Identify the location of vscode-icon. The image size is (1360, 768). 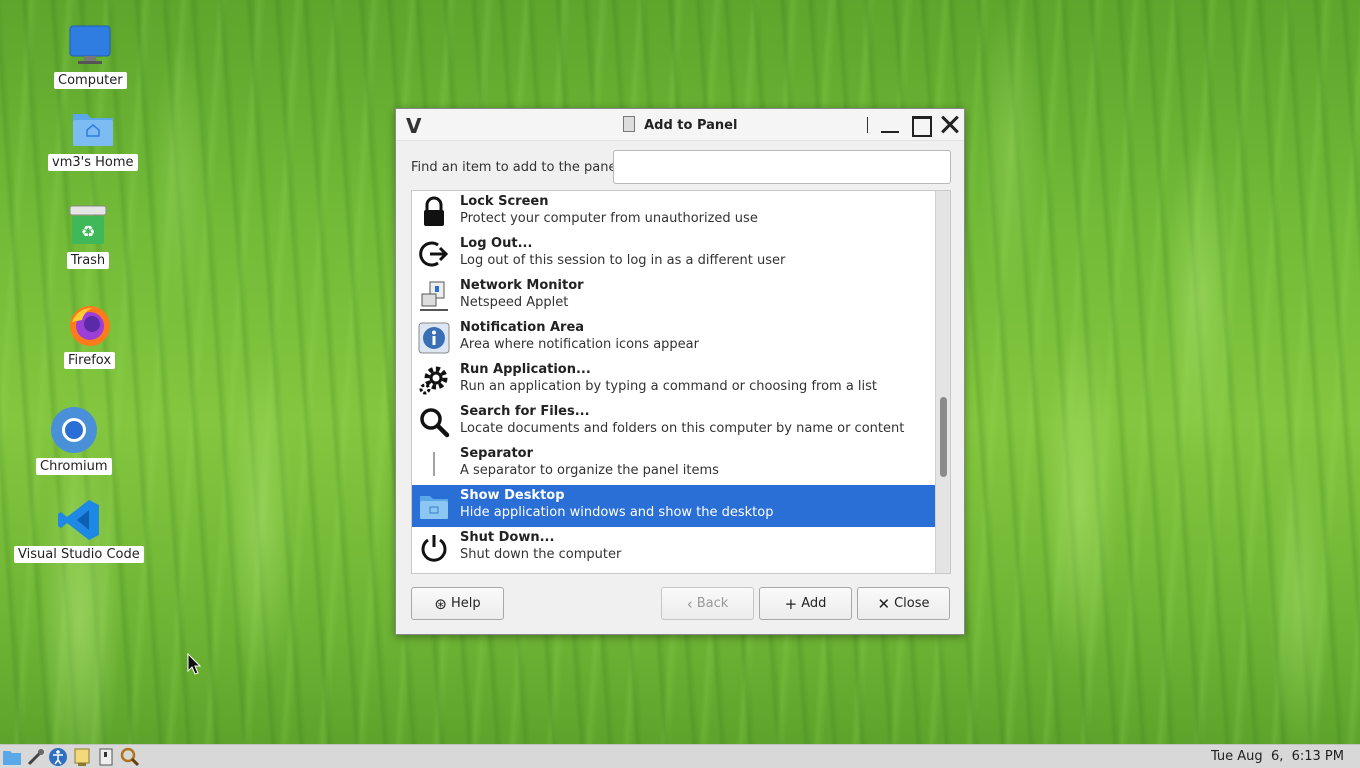
(79, 520).